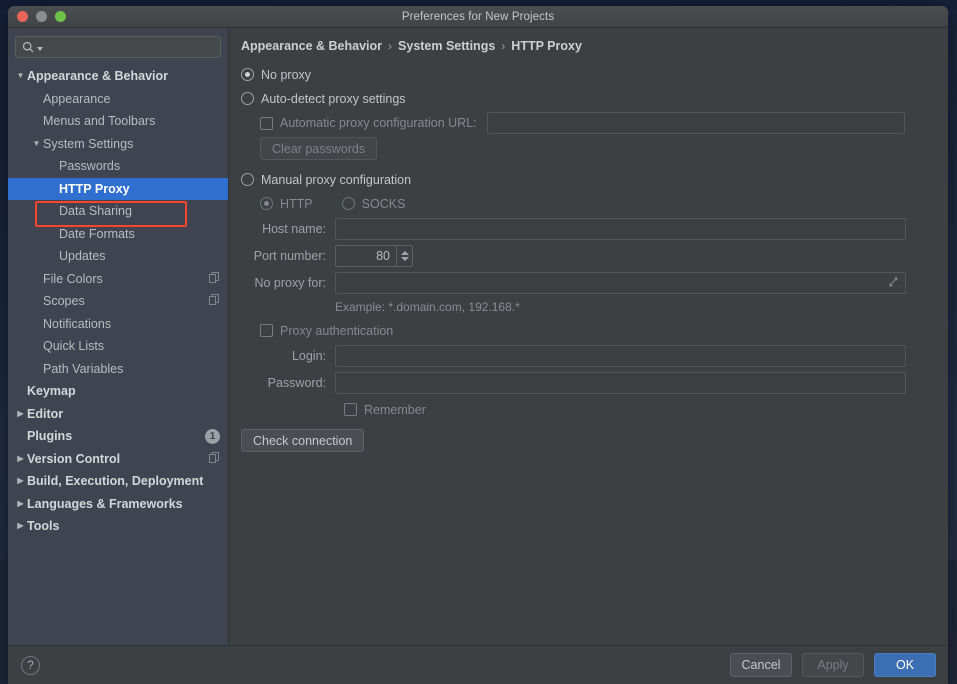 The image size is (957, 684). What do you see at coordinates (212, 436) in the screenshot?
I see `plugins-update-badge: 1` at bounding box center [212, 436].